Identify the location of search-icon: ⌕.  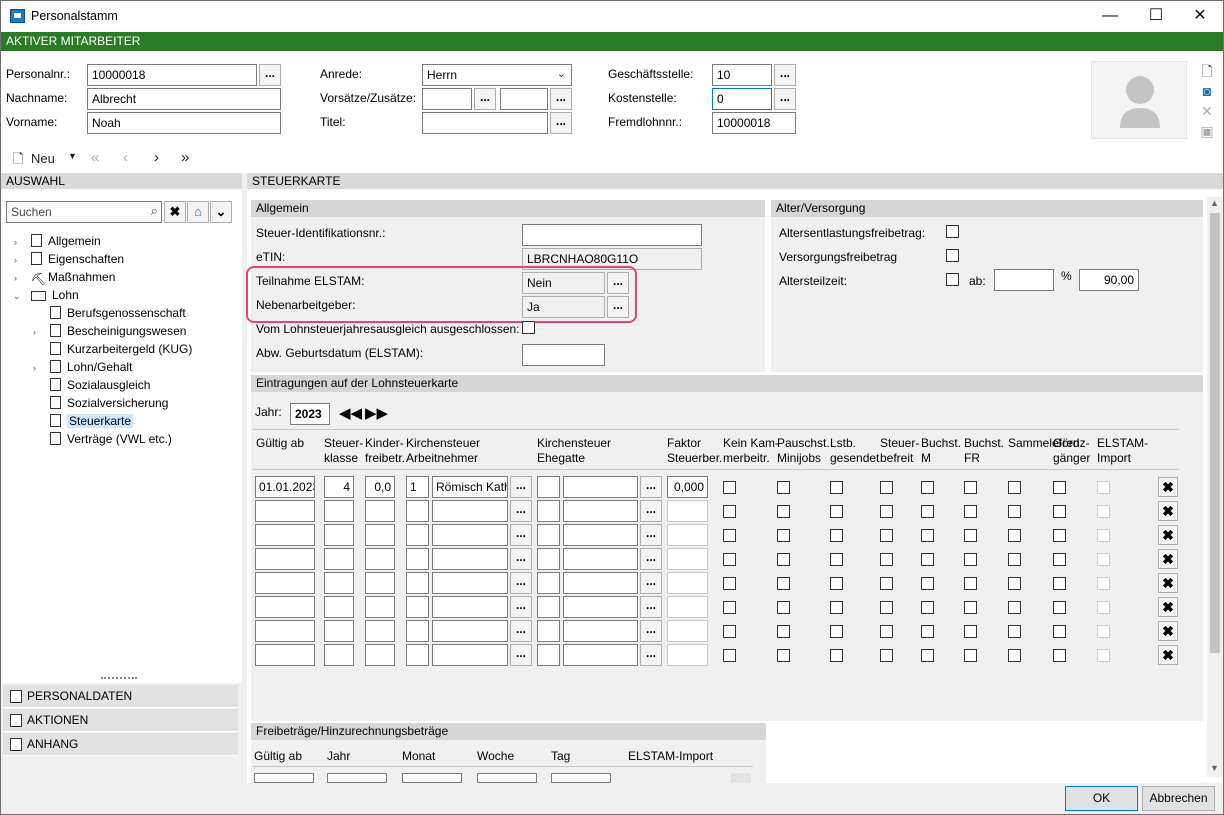
(154, 211).